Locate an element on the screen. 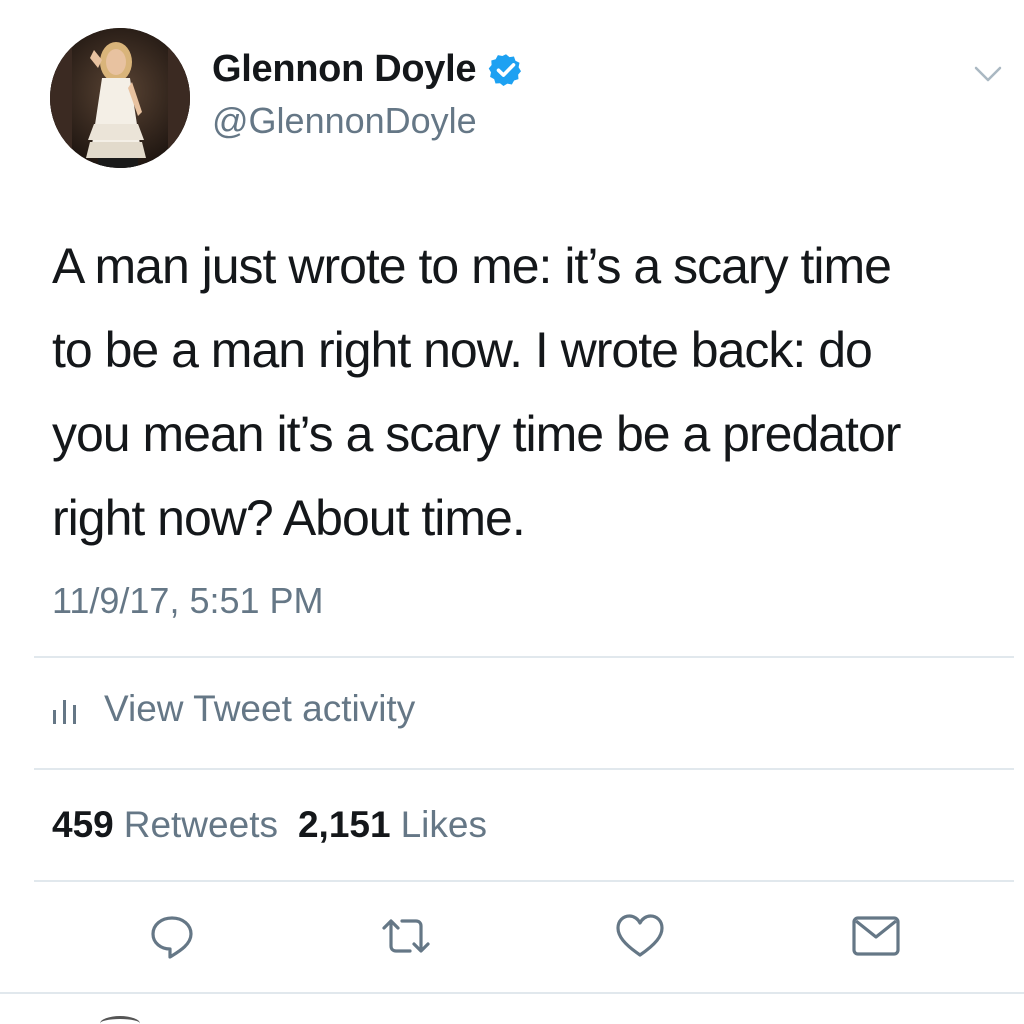 Image resolution: width=1024 pixels, height=1024 pixels. direct-message-icon is located at coordinates (876, 936).